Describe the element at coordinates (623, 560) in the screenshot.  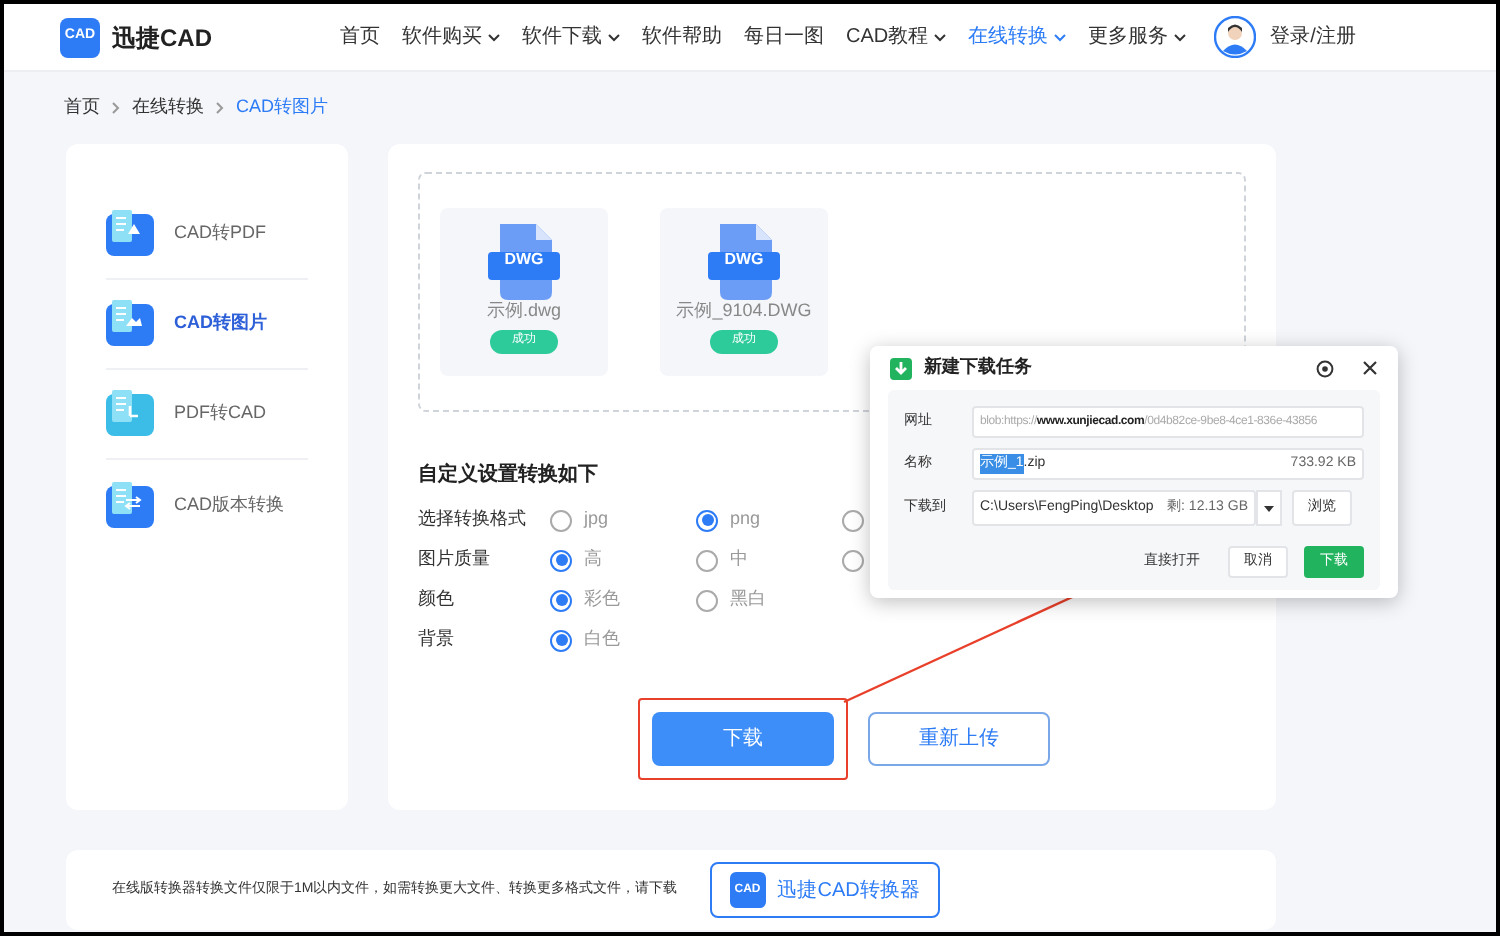
I see `radio-option: 高` at that location.